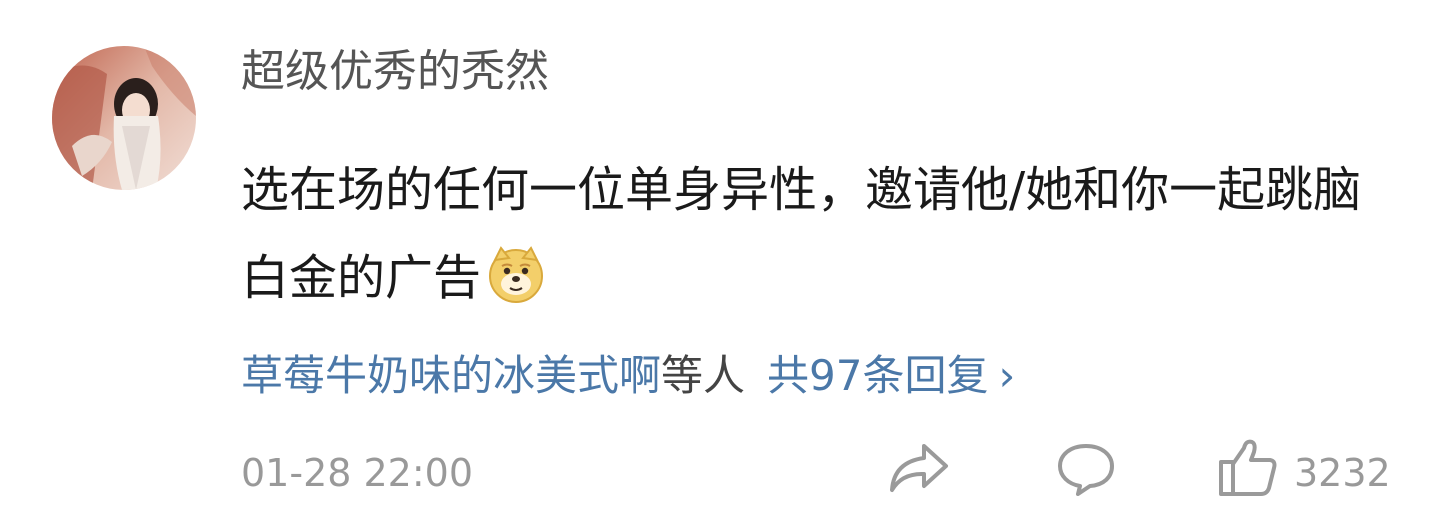  I want to click on reply-total-link: 共97条回复, so click(877, 375).